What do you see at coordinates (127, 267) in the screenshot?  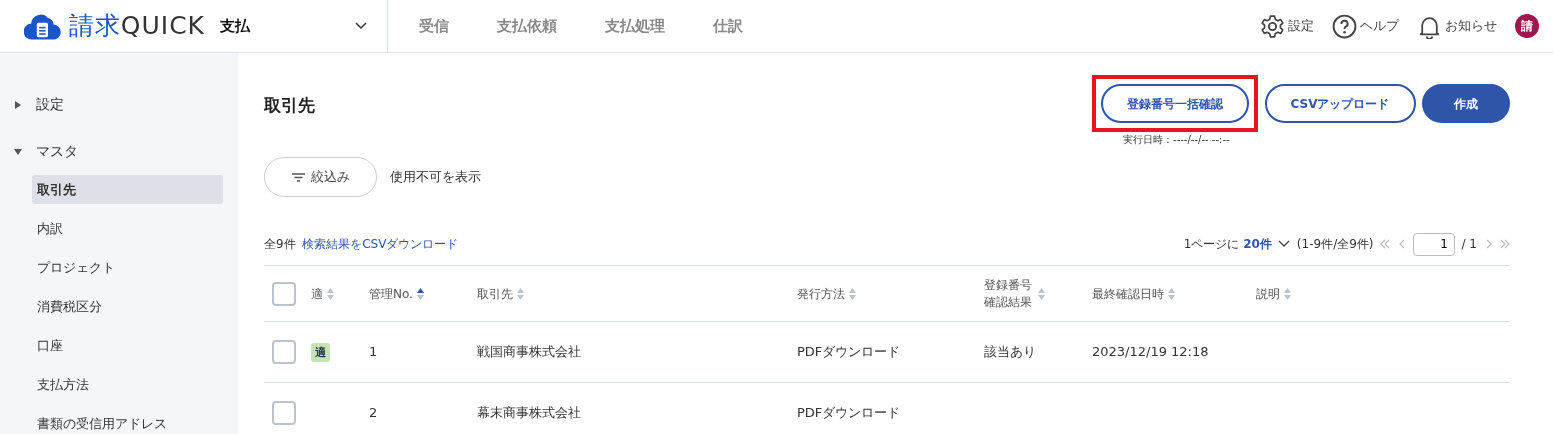 I see `sidebar-item: プロジェクト` at bounding box center [127, 267].